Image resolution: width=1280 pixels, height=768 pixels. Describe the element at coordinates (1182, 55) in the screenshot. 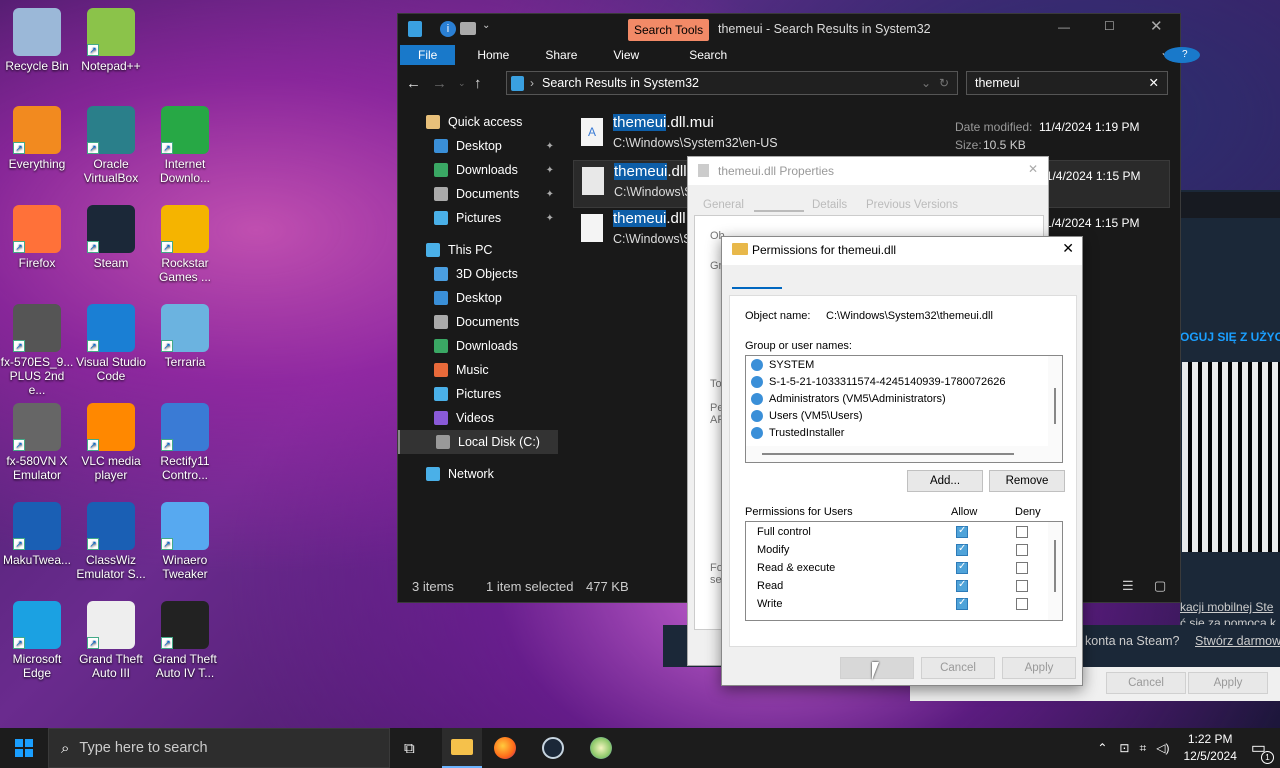

I see `help-icon: ?` at that location.